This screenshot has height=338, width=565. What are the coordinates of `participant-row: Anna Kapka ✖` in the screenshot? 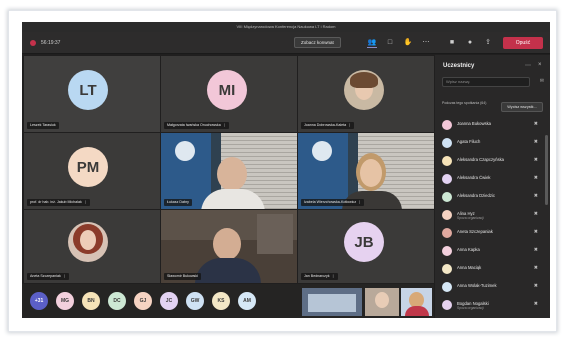 It's located at (492, 251).